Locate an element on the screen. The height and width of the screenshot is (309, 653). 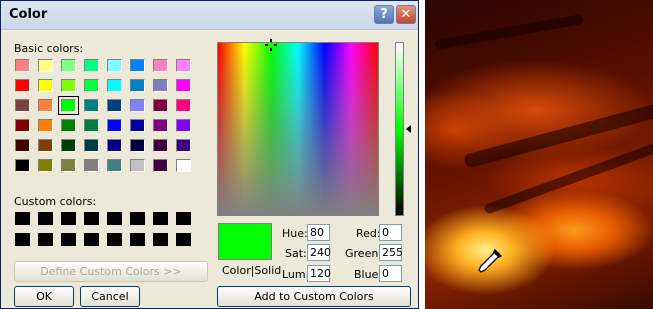
sat-label: Sat: is located at coordinates (296, 253).